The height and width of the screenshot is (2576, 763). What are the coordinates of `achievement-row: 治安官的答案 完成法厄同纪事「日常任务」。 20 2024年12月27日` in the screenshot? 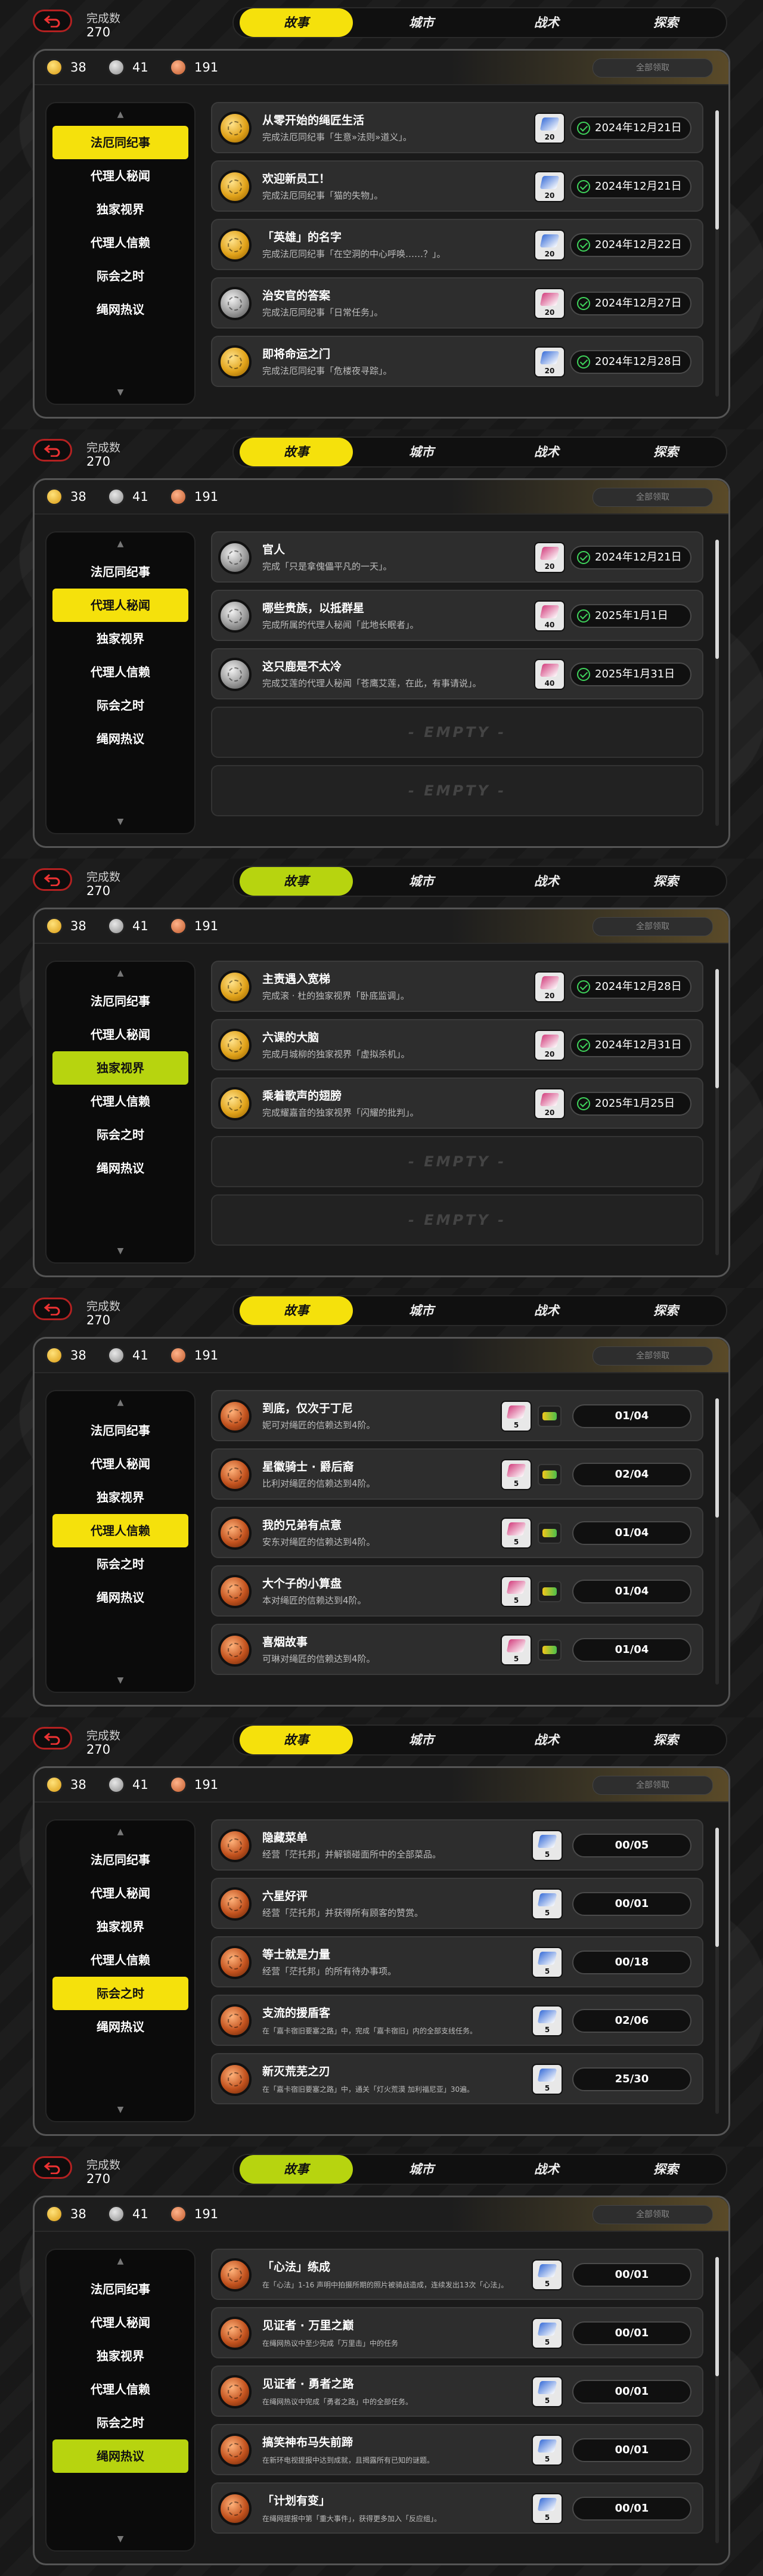 It's located at (457, 303).